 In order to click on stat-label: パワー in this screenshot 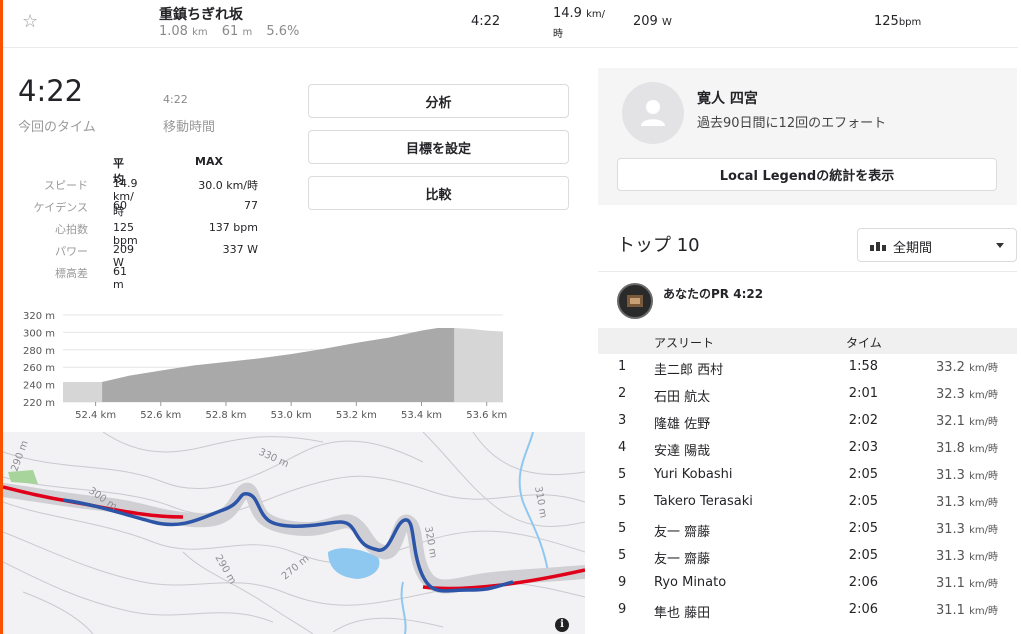, I will do `click(71, 251)`.